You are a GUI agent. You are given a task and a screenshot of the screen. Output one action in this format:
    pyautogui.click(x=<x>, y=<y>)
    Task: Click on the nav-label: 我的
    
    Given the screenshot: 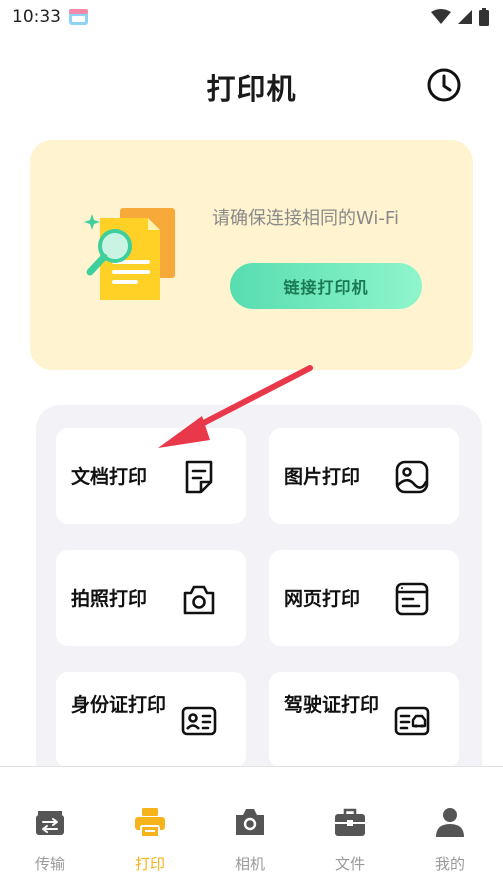 What is the action you would take?
    pyautogui.click(x=449, y=864)
    